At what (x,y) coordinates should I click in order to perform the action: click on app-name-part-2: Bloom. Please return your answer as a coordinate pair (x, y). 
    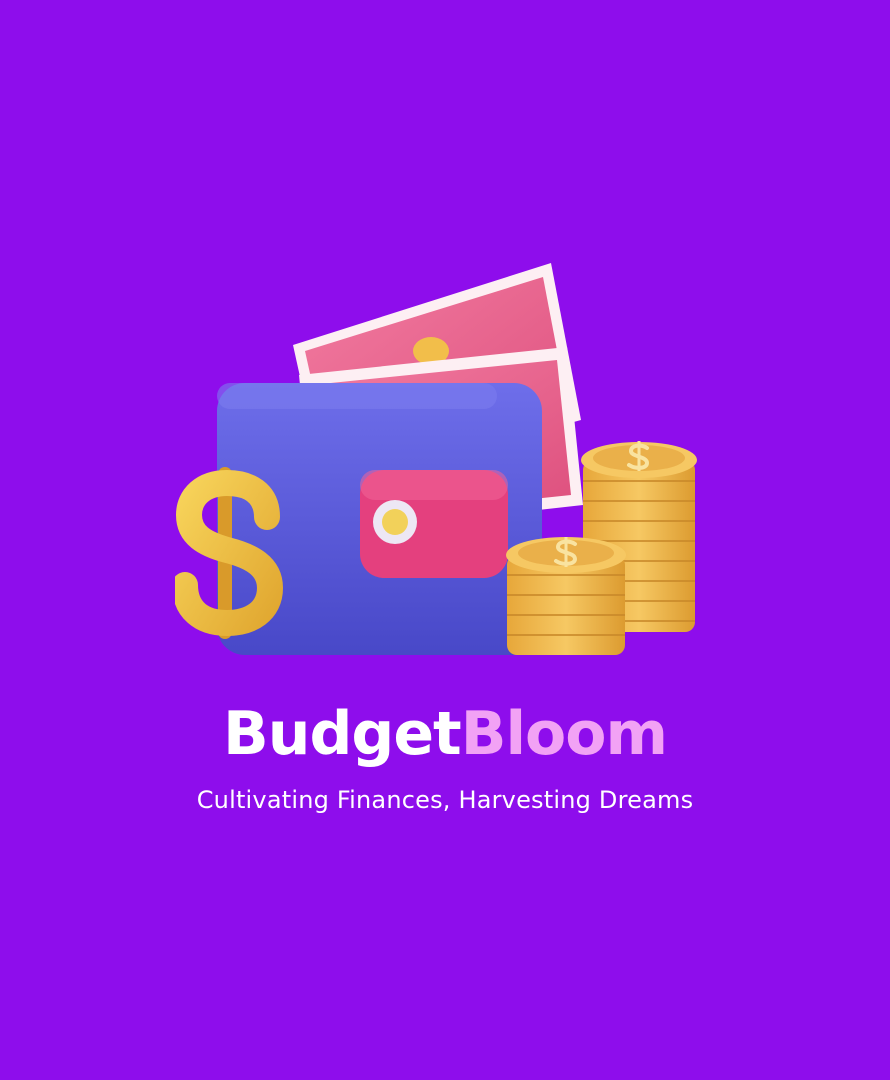
    Looking at the image, I should click on (564, 734).